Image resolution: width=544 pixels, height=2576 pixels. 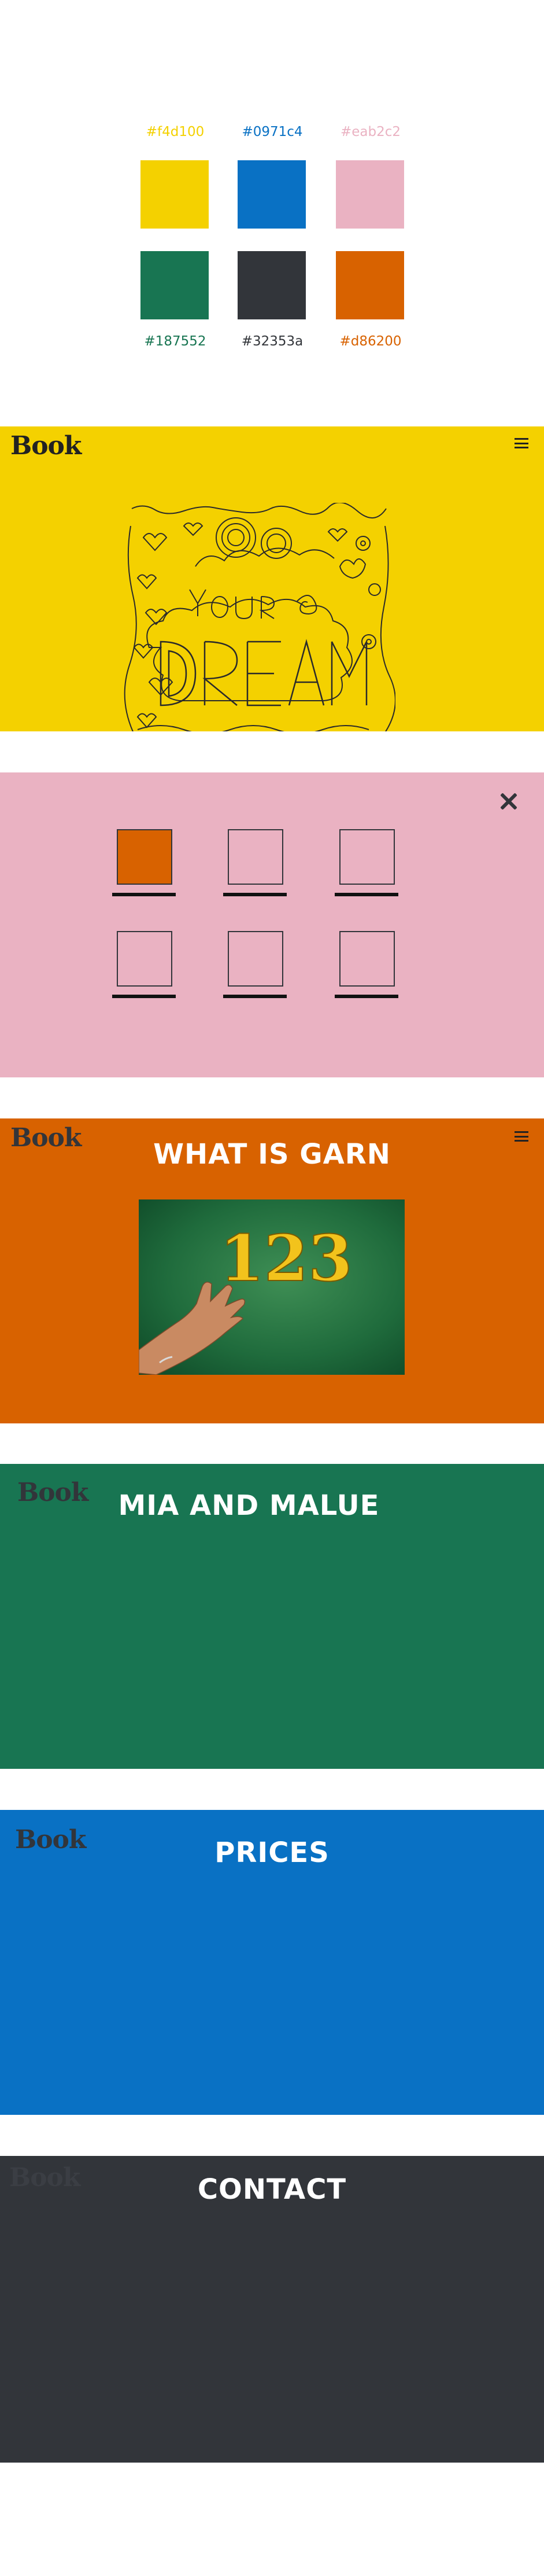 What do you see at coordinates (272, 131) in the screenshot?
I see `swatch-label-blue: #0971c4` at bounding box center [272, 131].